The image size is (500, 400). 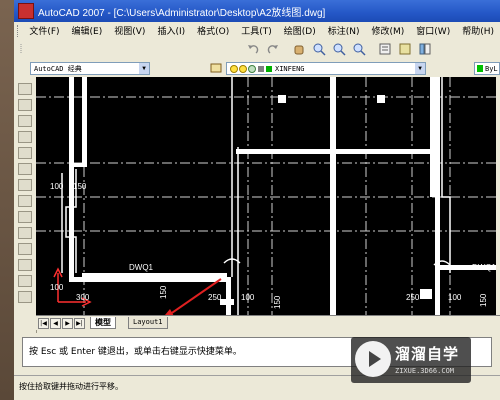 What do you see at coordinates (163, 292) in the screenshot?
I see `dim-150-mid: 150` at bounding box center [163, 292].